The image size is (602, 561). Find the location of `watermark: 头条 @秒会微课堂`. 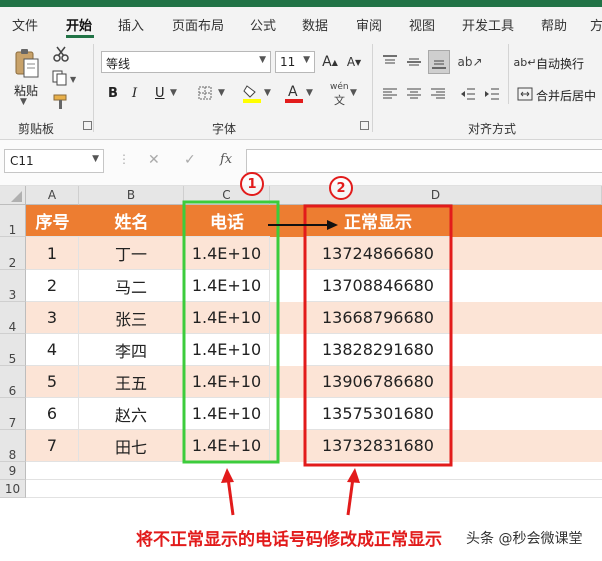

watermark: 头条 @秒会微课堂 is located at coordinates (524, 539).